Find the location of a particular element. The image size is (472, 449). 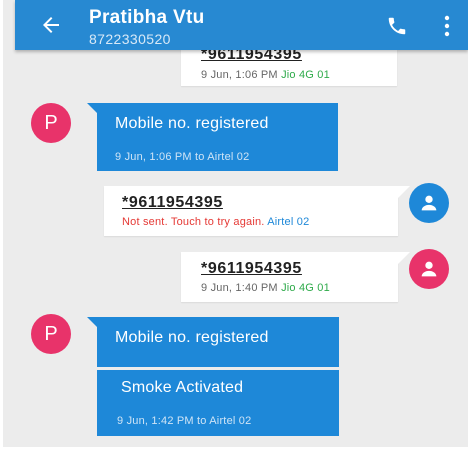

app-bar: Pratibha Vtu 8722330520 is located at coordinates (241, 25).